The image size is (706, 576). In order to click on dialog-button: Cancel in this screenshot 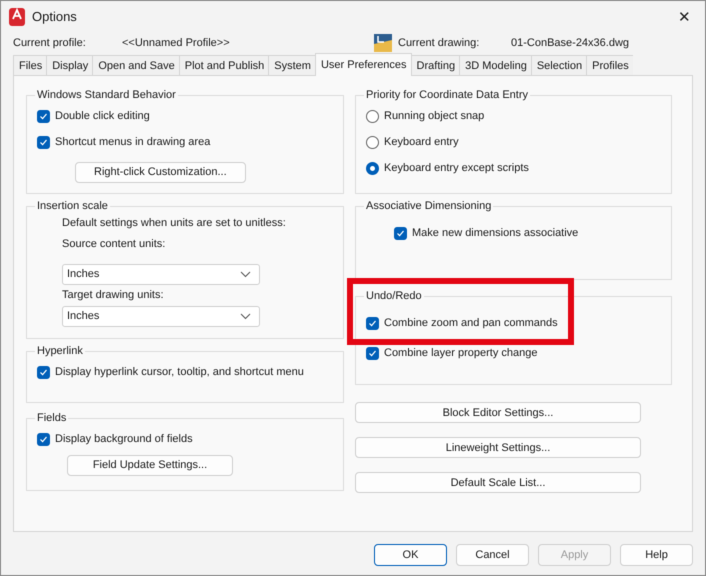, I will do `click(492, 555)`.